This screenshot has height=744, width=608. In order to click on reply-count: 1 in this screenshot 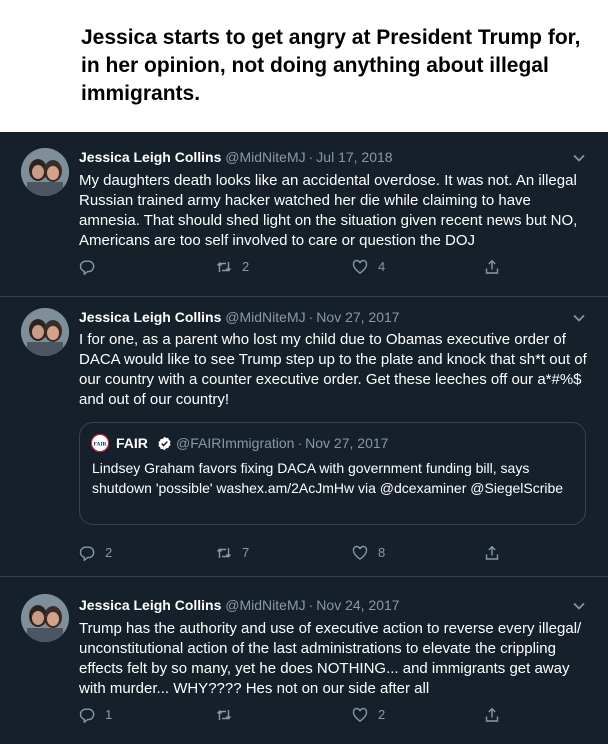, I will do `click(109, 714)`.